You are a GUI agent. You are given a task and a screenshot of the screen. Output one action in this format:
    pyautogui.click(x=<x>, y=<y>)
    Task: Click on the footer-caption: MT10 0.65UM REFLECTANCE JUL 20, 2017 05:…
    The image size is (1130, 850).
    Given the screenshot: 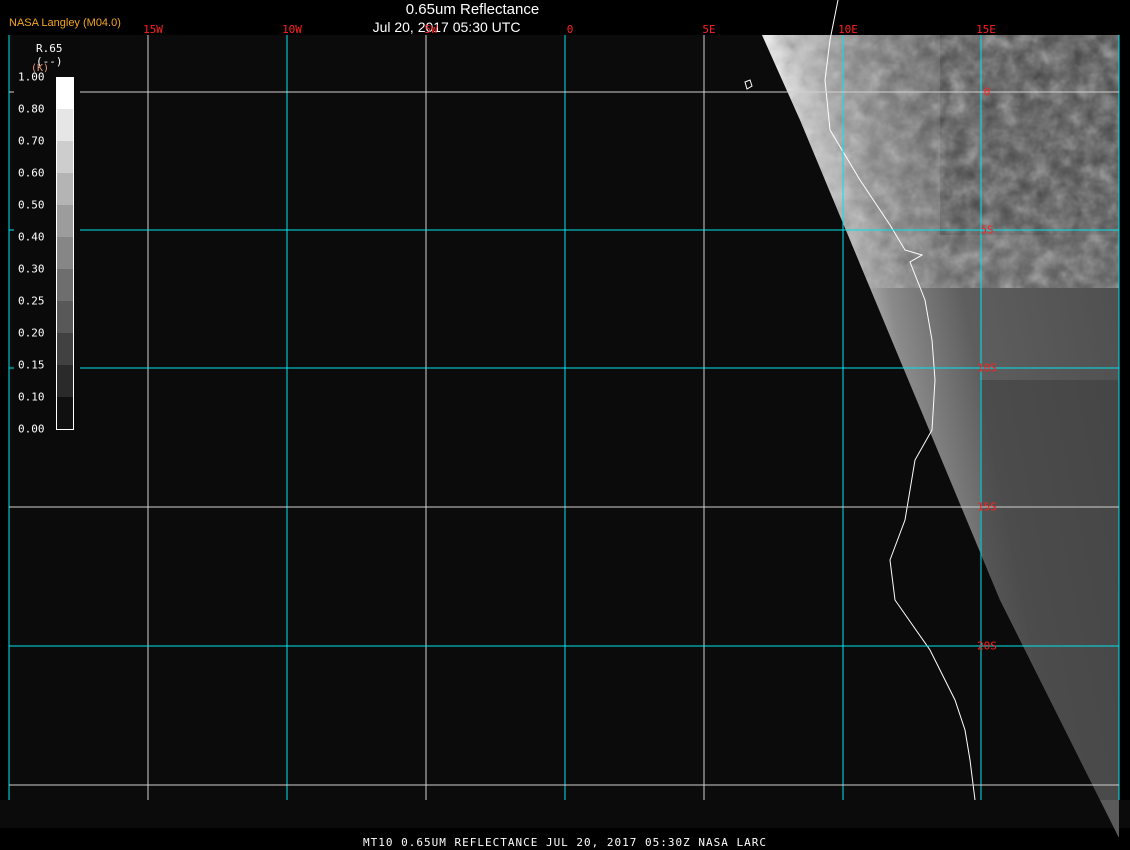 What is the action you would take?
    pyautogui.click(x=565, y=842)
    